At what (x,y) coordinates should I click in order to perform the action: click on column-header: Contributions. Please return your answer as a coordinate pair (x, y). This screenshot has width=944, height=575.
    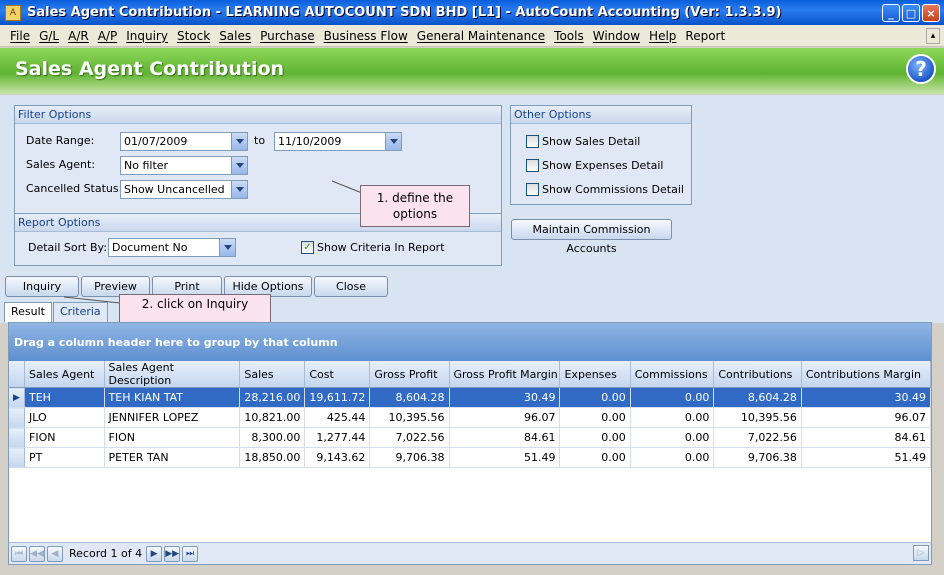
    Looking at the image, I should click on (757, 374).